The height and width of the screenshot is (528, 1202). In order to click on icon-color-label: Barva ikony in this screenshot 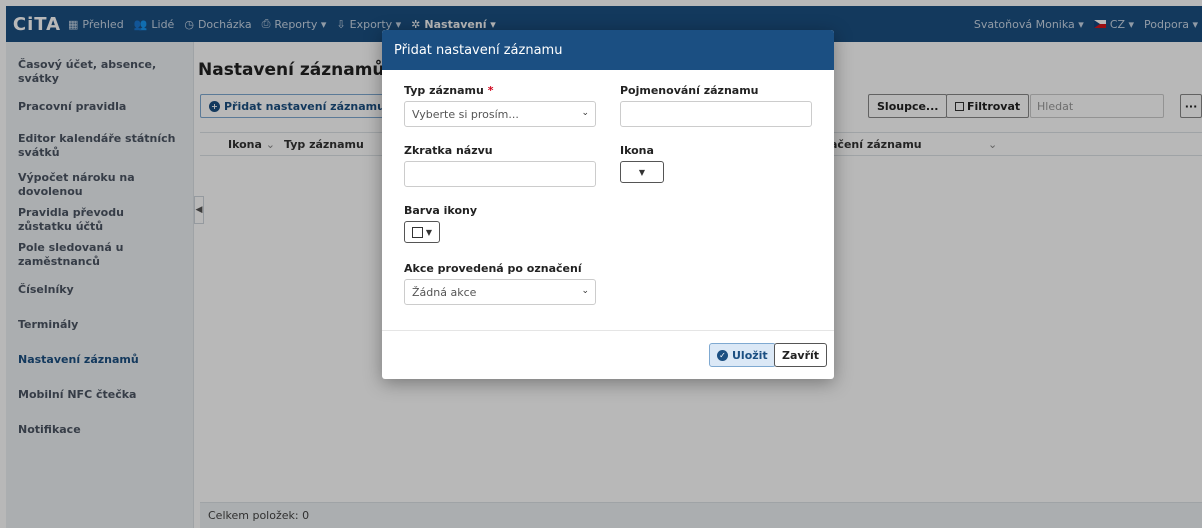, I will do `click(441, 210)`.